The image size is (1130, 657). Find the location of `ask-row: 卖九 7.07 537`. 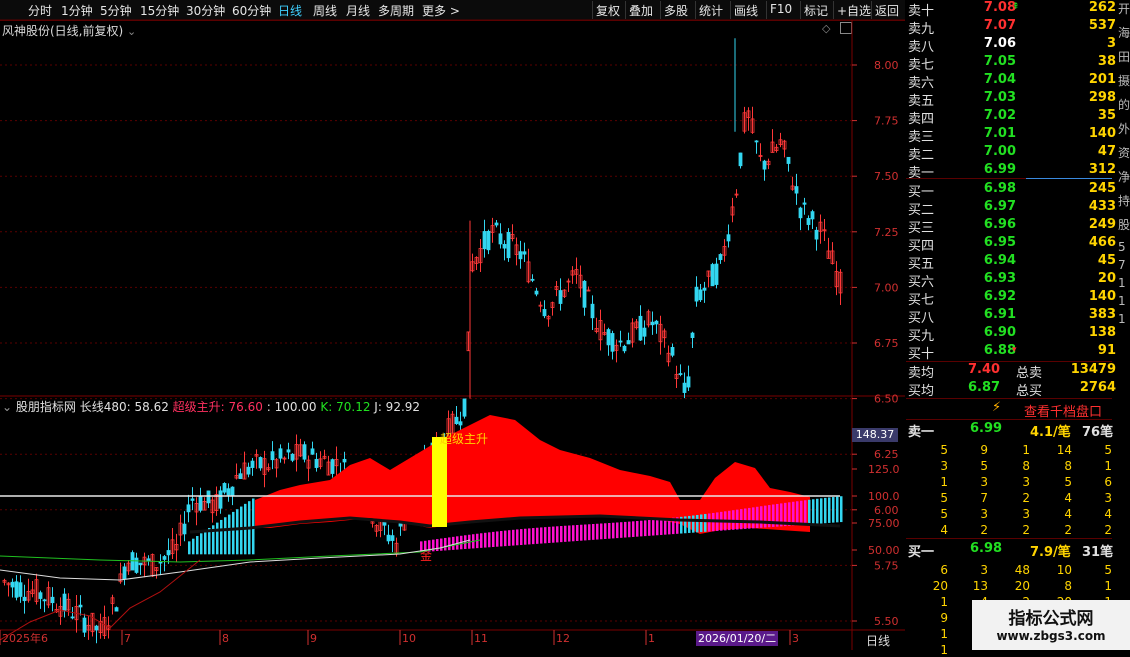

ask-row: 卖九 7.07 537 is located at coordinates (1011, 27).